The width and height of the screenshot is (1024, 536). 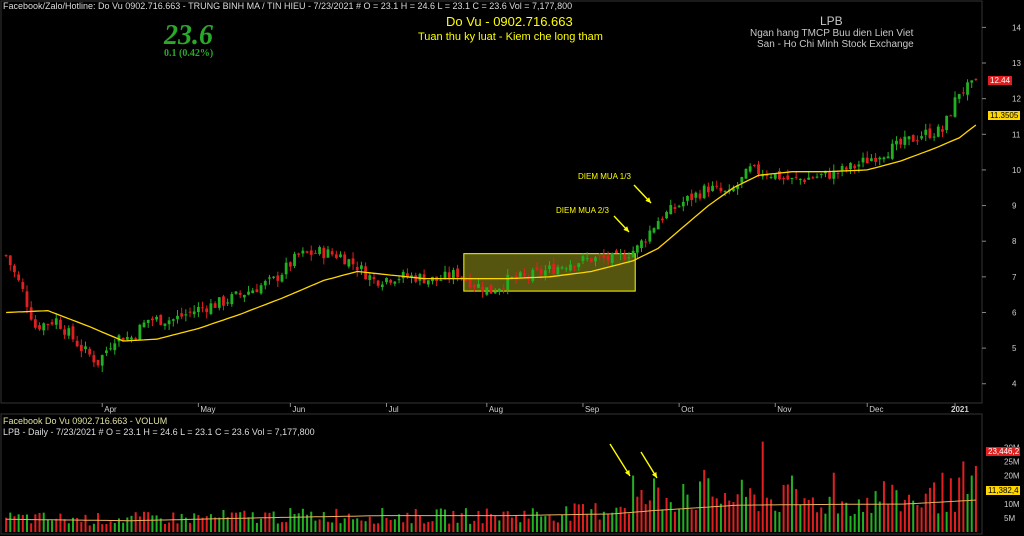 I want to click on month-label: Aug, so click(x=496, y=409).